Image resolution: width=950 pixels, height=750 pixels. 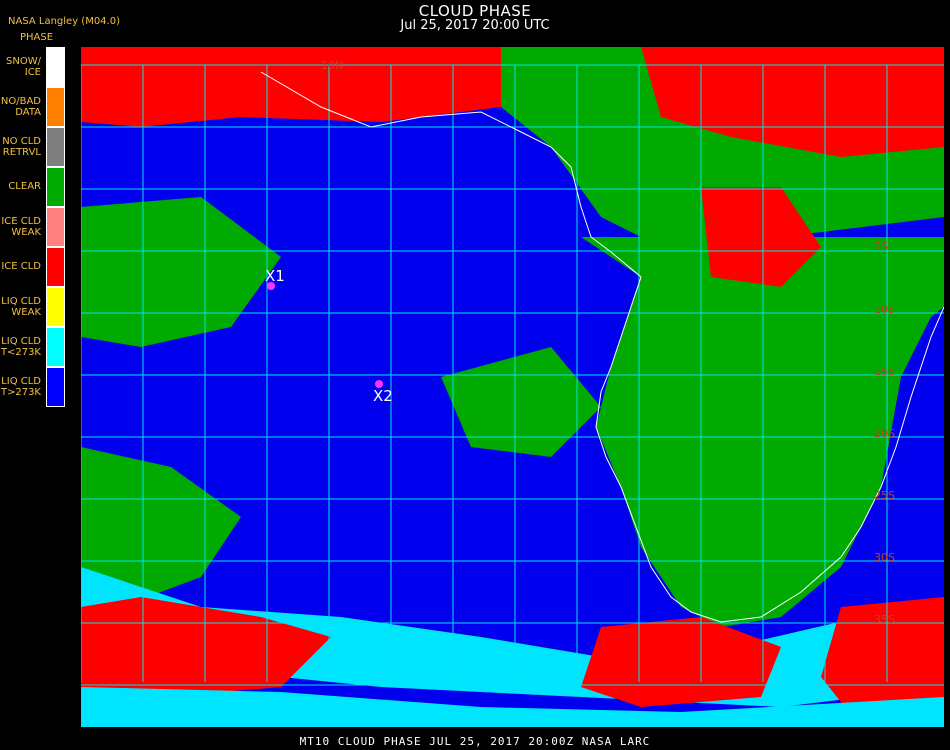 What do you see at coordinates (884, 371) in the screenshot?
I see `lat-label: 15S` at bounding box center [884, 371].